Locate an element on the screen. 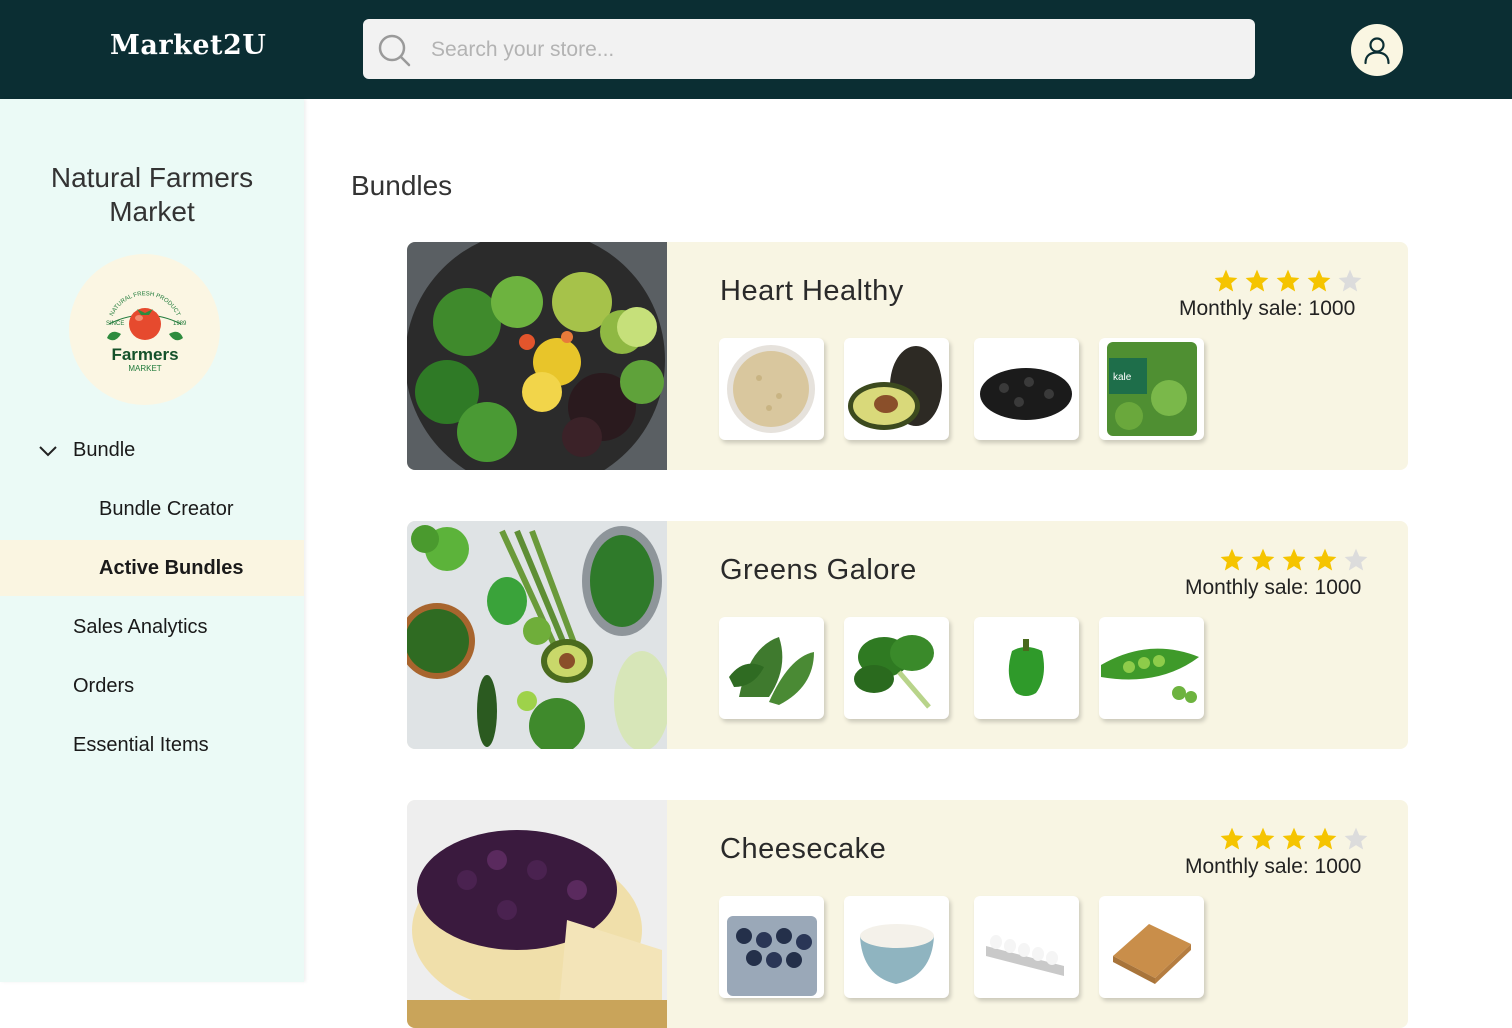  store-name-line2: Market is located at coordinates (152, 211).